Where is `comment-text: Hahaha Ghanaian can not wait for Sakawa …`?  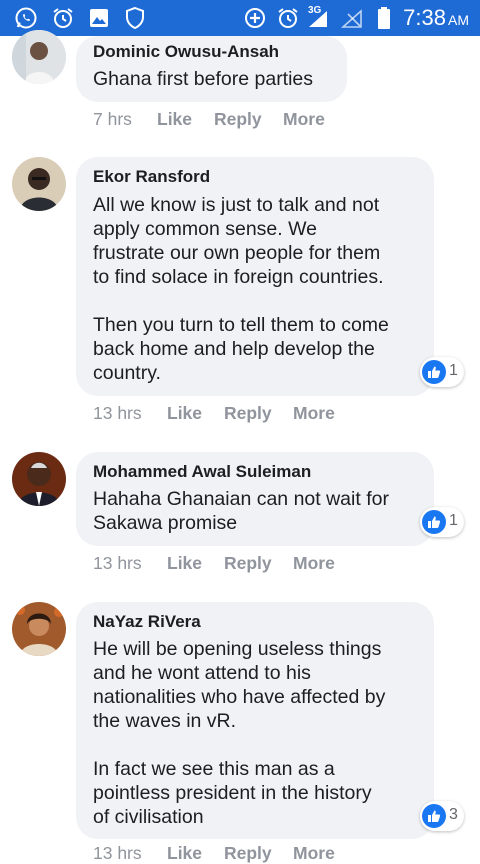 comment-text: Hahaha Ghanaian can not wait for Sakawa … is located at coordinates (241, 511).